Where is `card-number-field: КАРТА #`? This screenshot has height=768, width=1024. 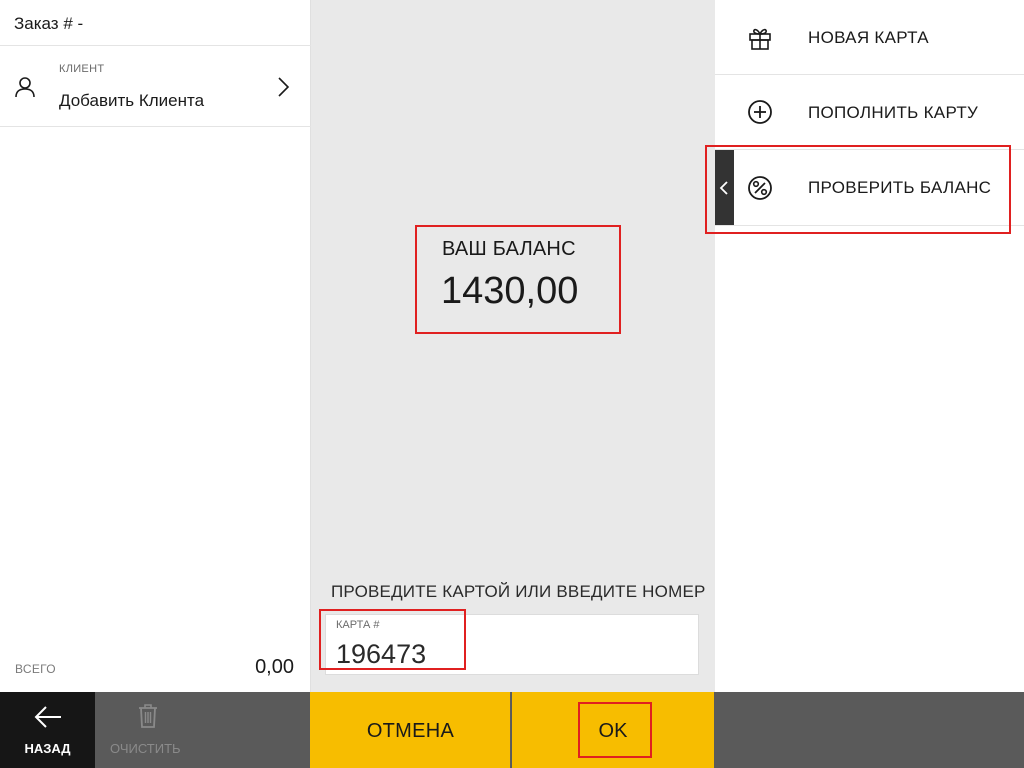 card-number-field: КАРТА # is located at coordinates (512, 644).